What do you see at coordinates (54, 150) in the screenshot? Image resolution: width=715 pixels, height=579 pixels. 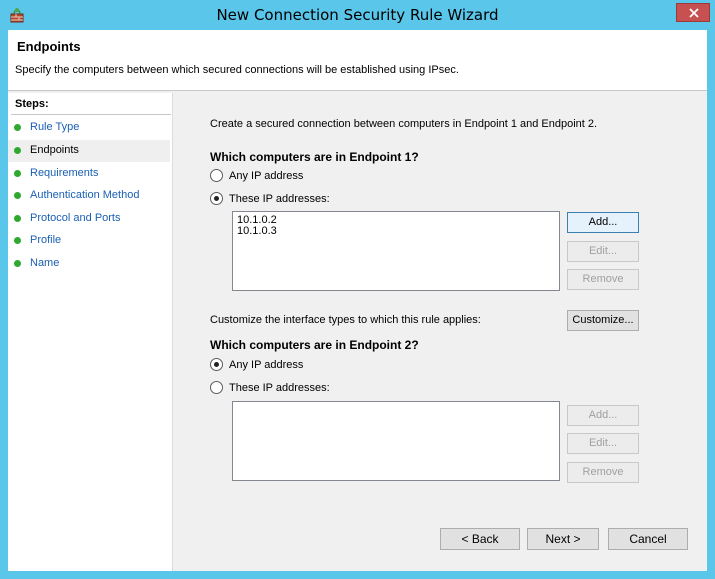 I see `step-label: Endpoints` at bounding box center [54, 150].